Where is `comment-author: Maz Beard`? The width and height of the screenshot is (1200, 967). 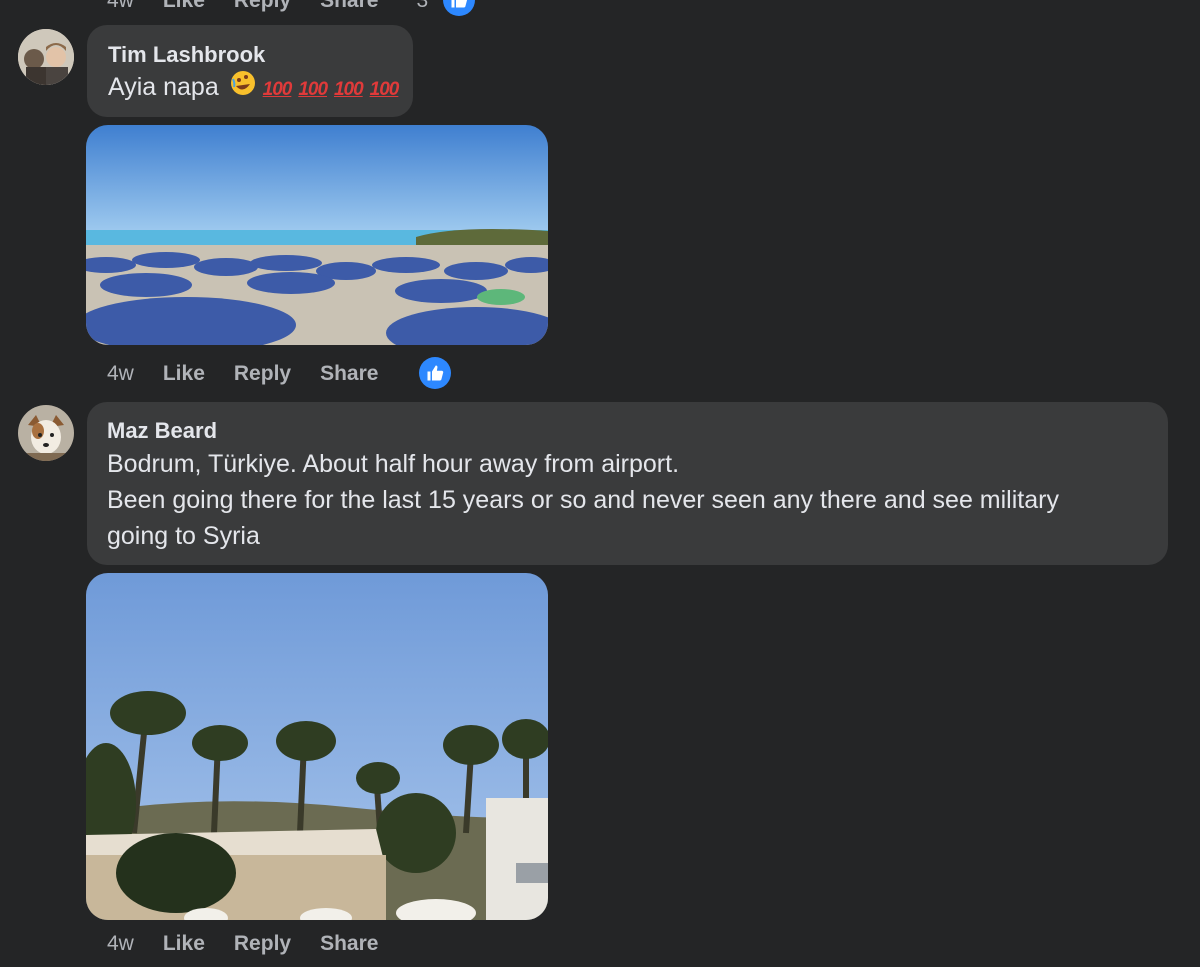 comment-author: Maz Beard is located at coordinates (162, 431).